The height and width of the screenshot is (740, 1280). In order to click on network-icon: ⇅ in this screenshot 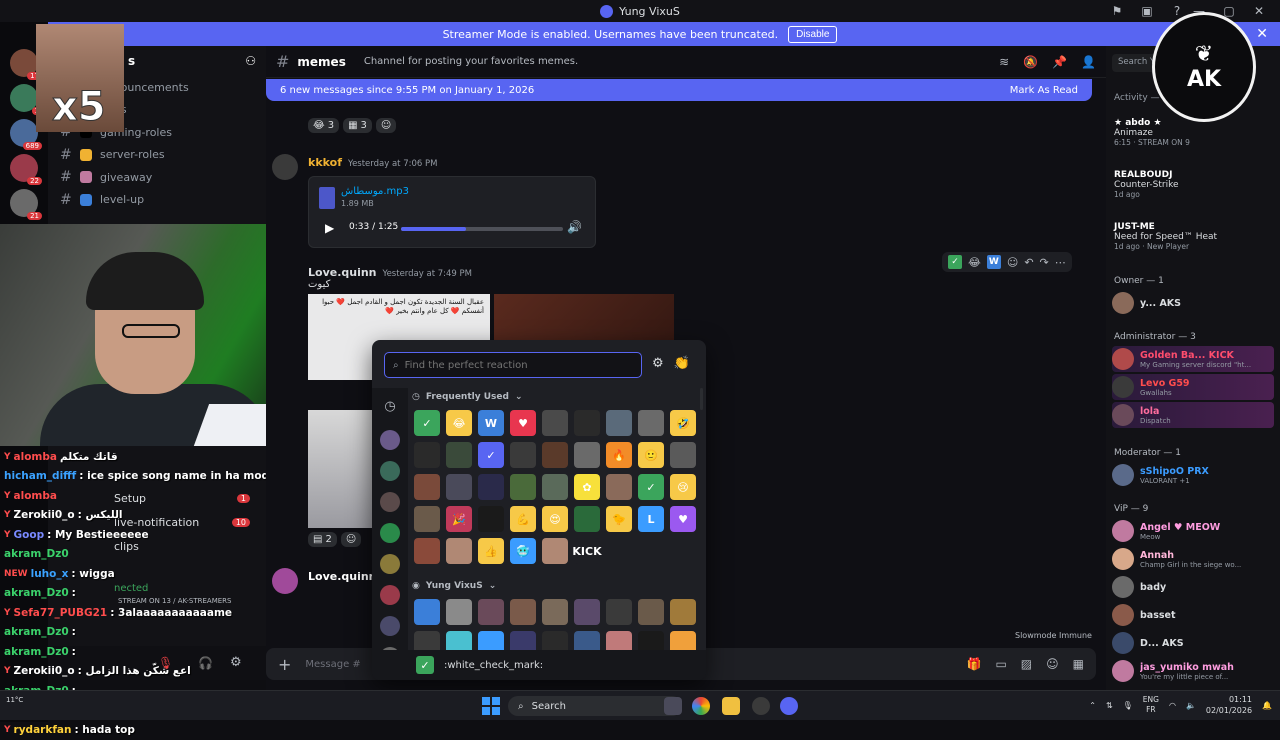, I will do `click(1109, 705)`.